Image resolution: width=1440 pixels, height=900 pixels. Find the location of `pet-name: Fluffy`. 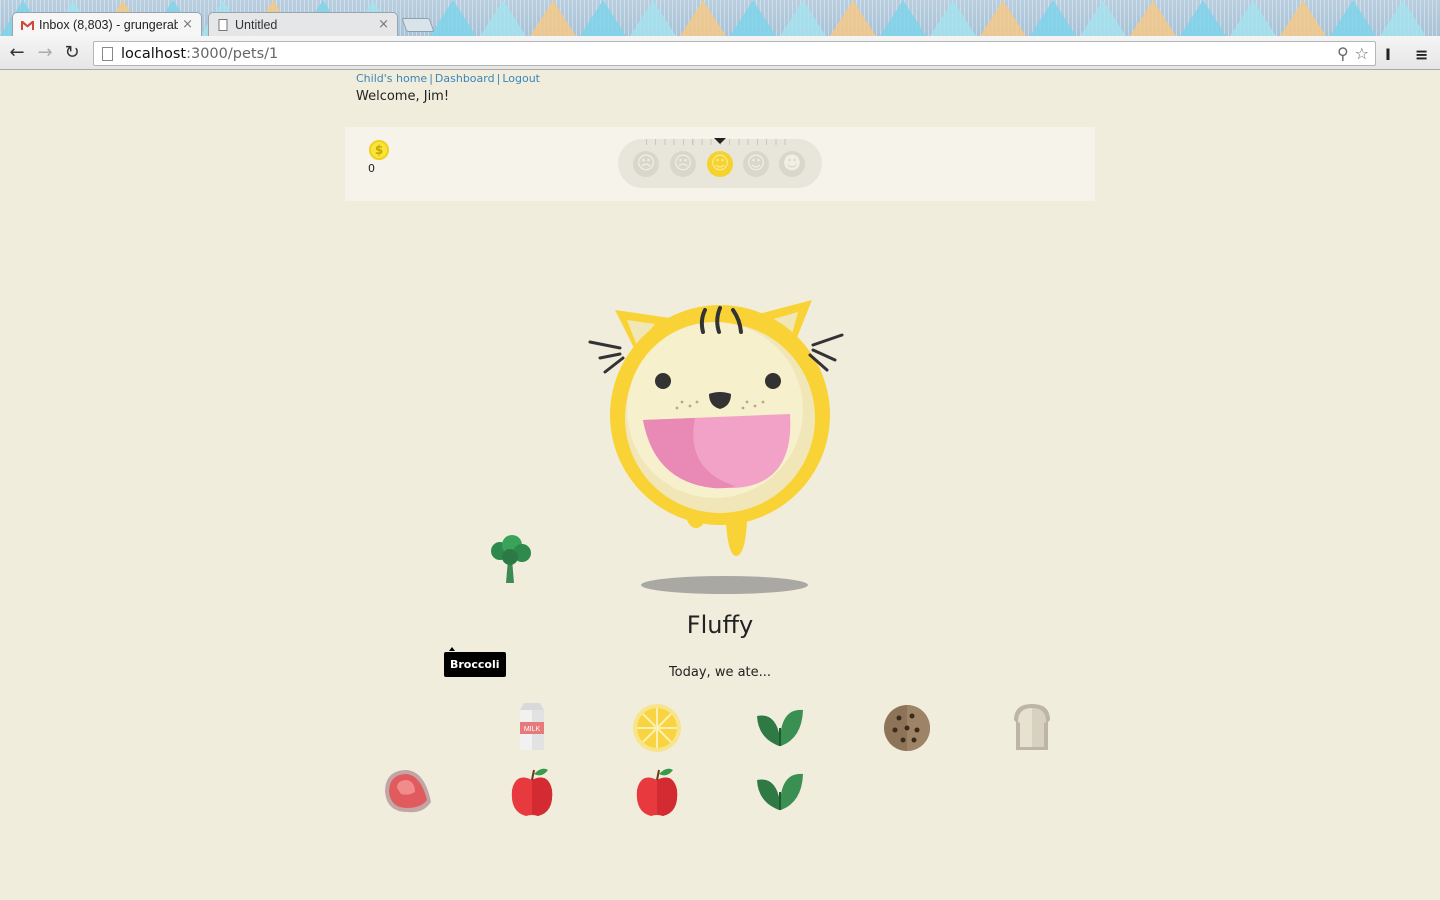

pet-name: Fluffy is located at coordinates (720, 625).